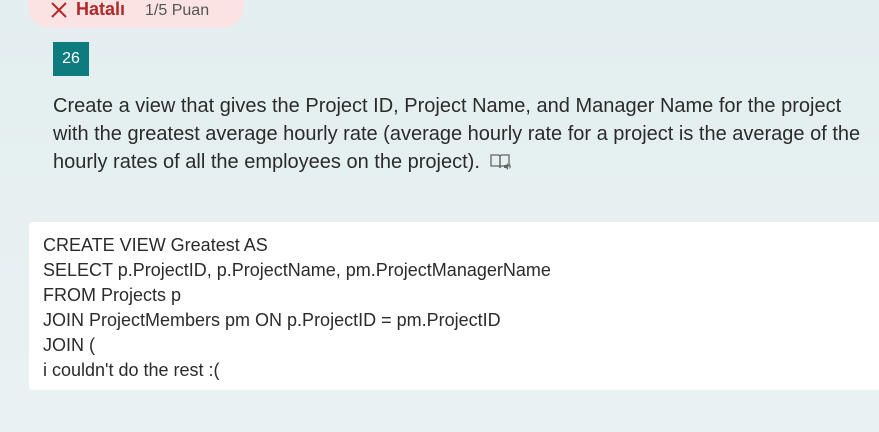 This screenshot has height=432, width=879. What do you see at coordinates (177, 10) in the screenshot?
I see `score-label: 1/5 Puan` at bounding box center [177, 10].